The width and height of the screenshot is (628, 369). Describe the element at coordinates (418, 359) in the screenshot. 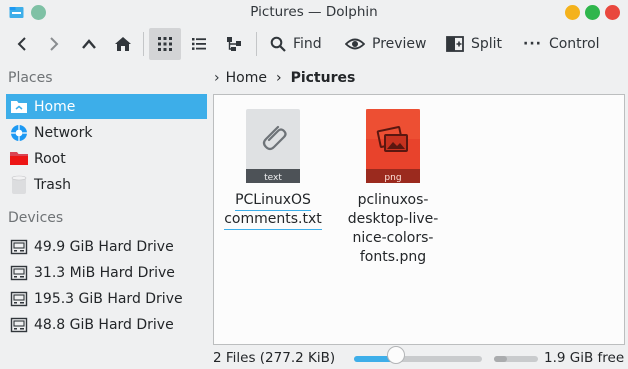

I see `zoom-slider` at that location.